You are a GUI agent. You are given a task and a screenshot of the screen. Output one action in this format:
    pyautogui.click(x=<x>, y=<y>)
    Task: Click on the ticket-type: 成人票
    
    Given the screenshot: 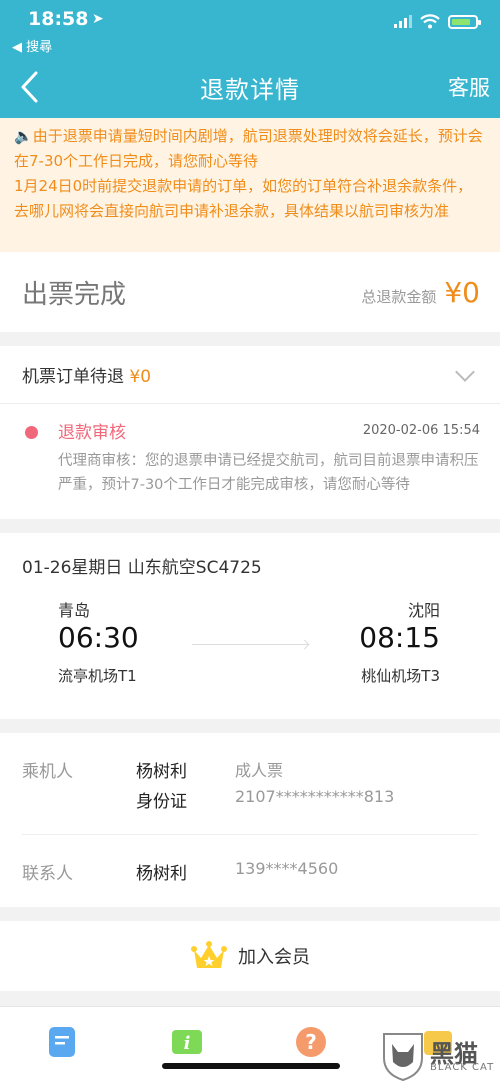 What is the action you would take?
    pyautogui.click(x=259, y=770)
    